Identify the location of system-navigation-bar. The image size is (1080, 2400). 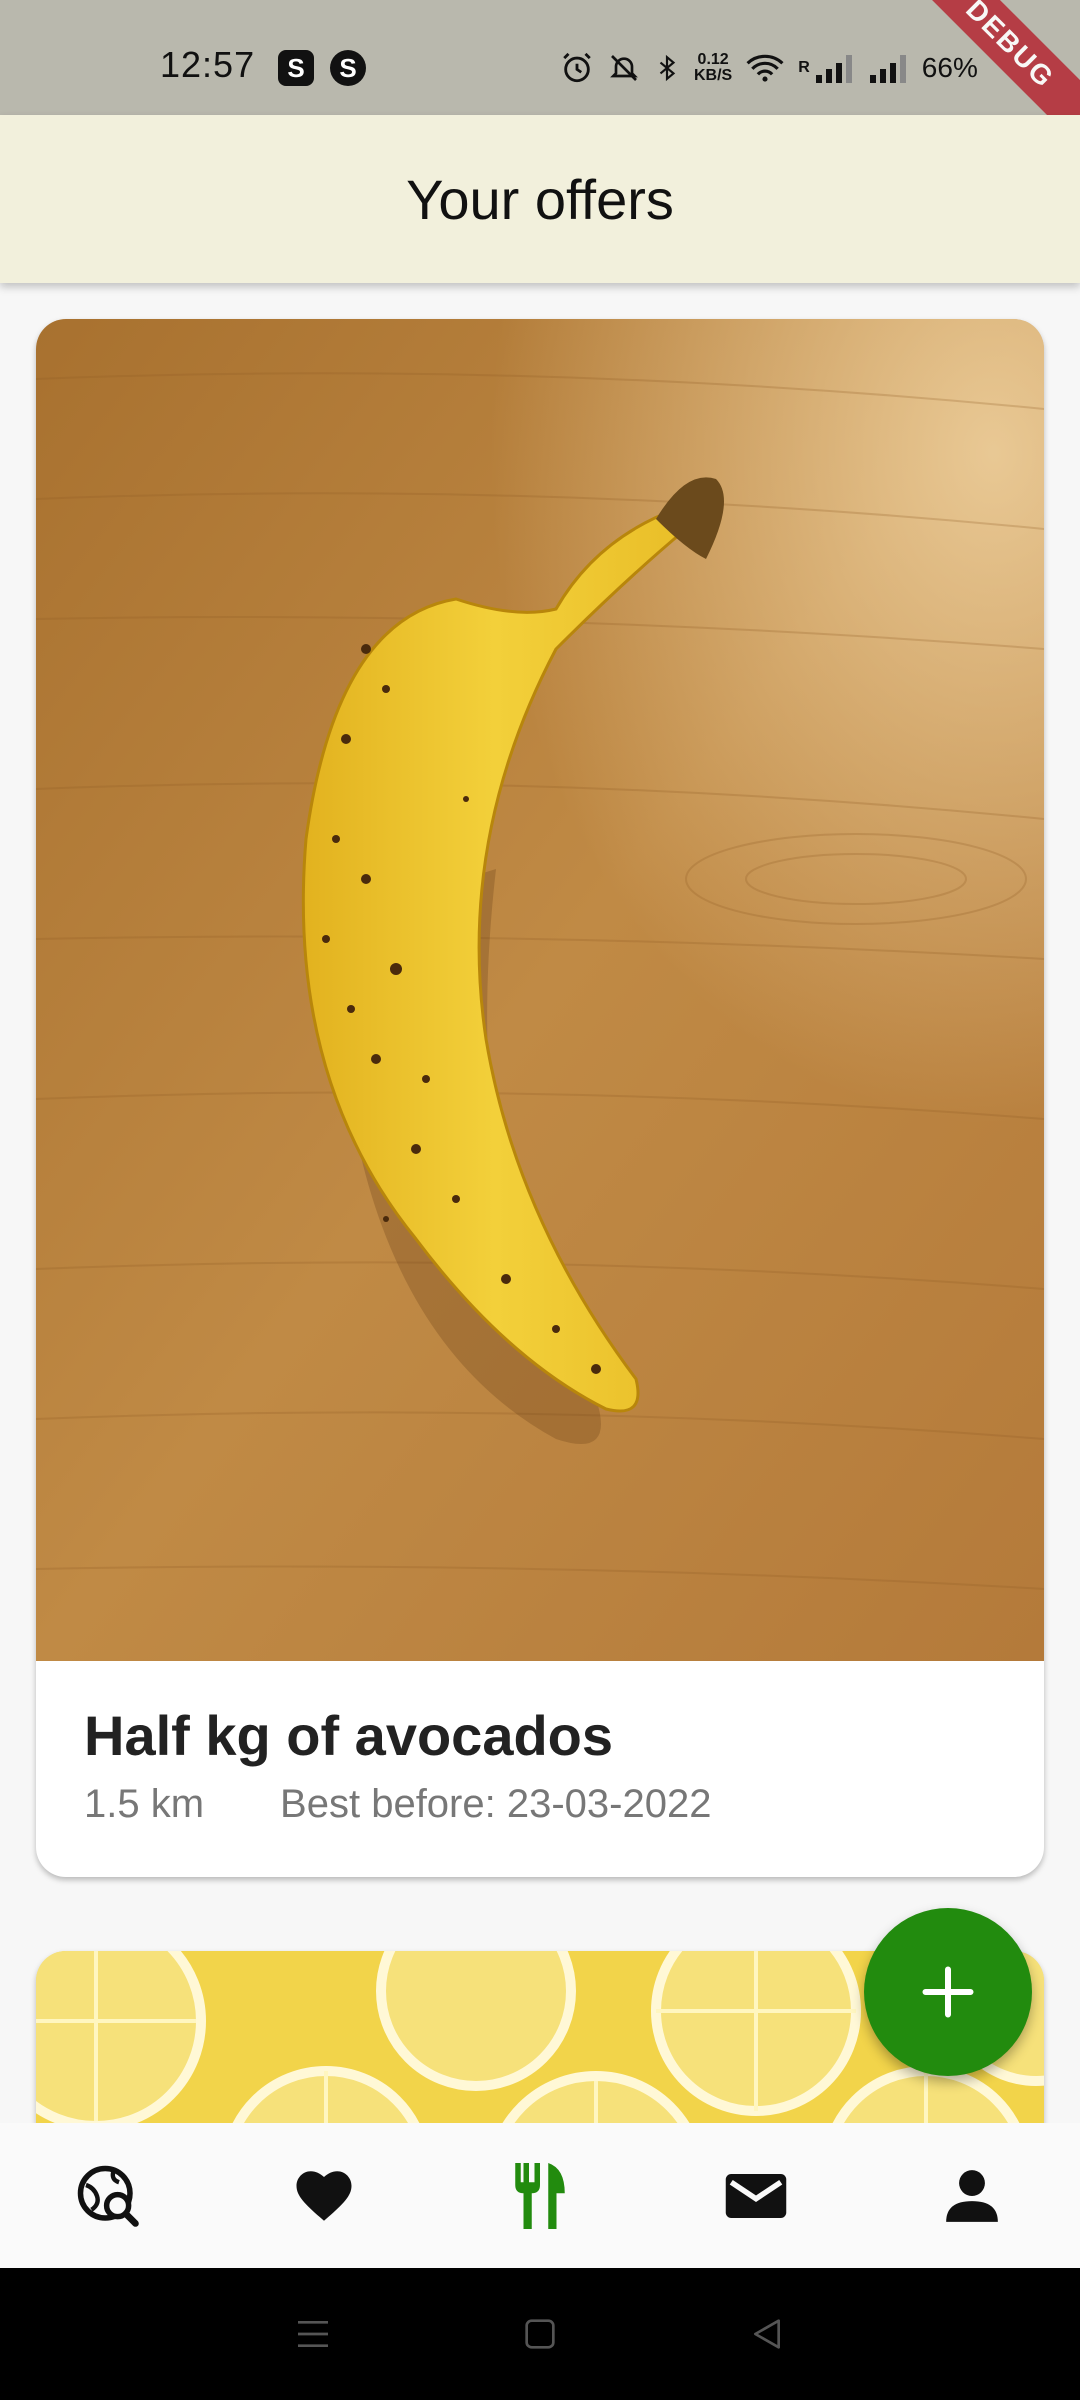
(540, 2334).